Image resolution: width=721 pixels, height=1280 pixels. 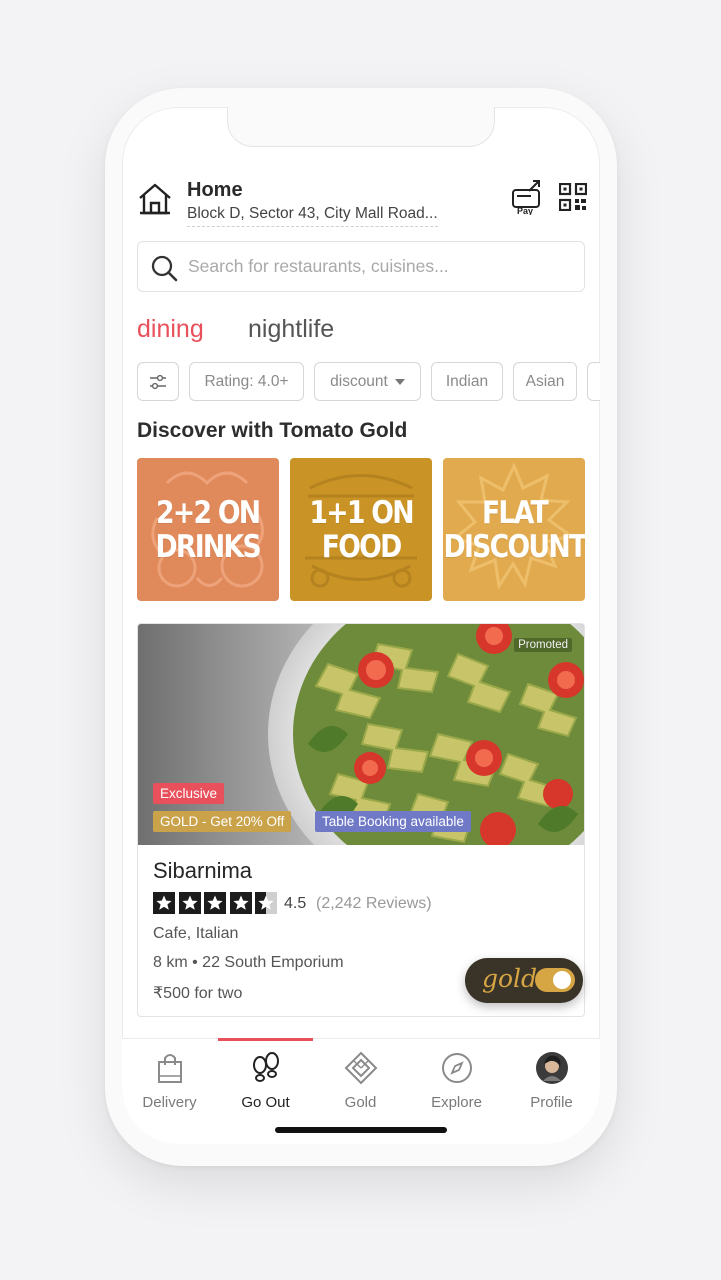 What do you see at coordinates (196, 933) in the screenshot?
I see `restaurant-cuisine: Cafe, Italian` at bounding box center [196, 933].